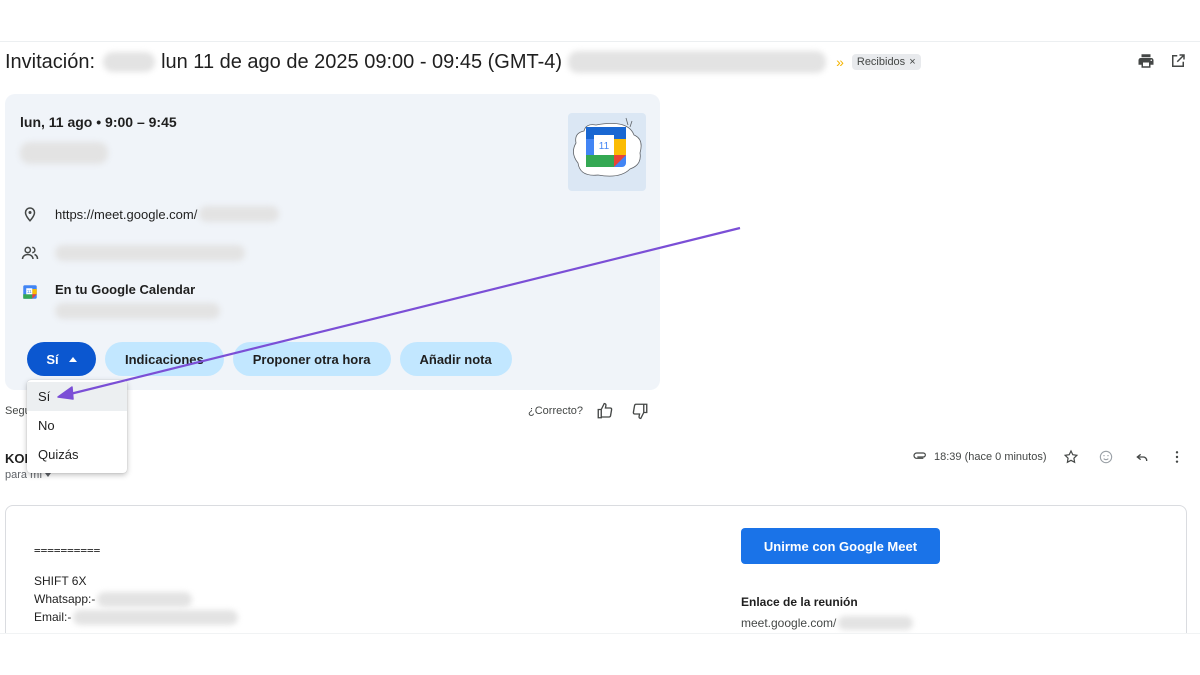  What do you see at coordinates (1178, 458) in the screenshot?
I see `more-options-icon` at bounding box center [1178, 458].